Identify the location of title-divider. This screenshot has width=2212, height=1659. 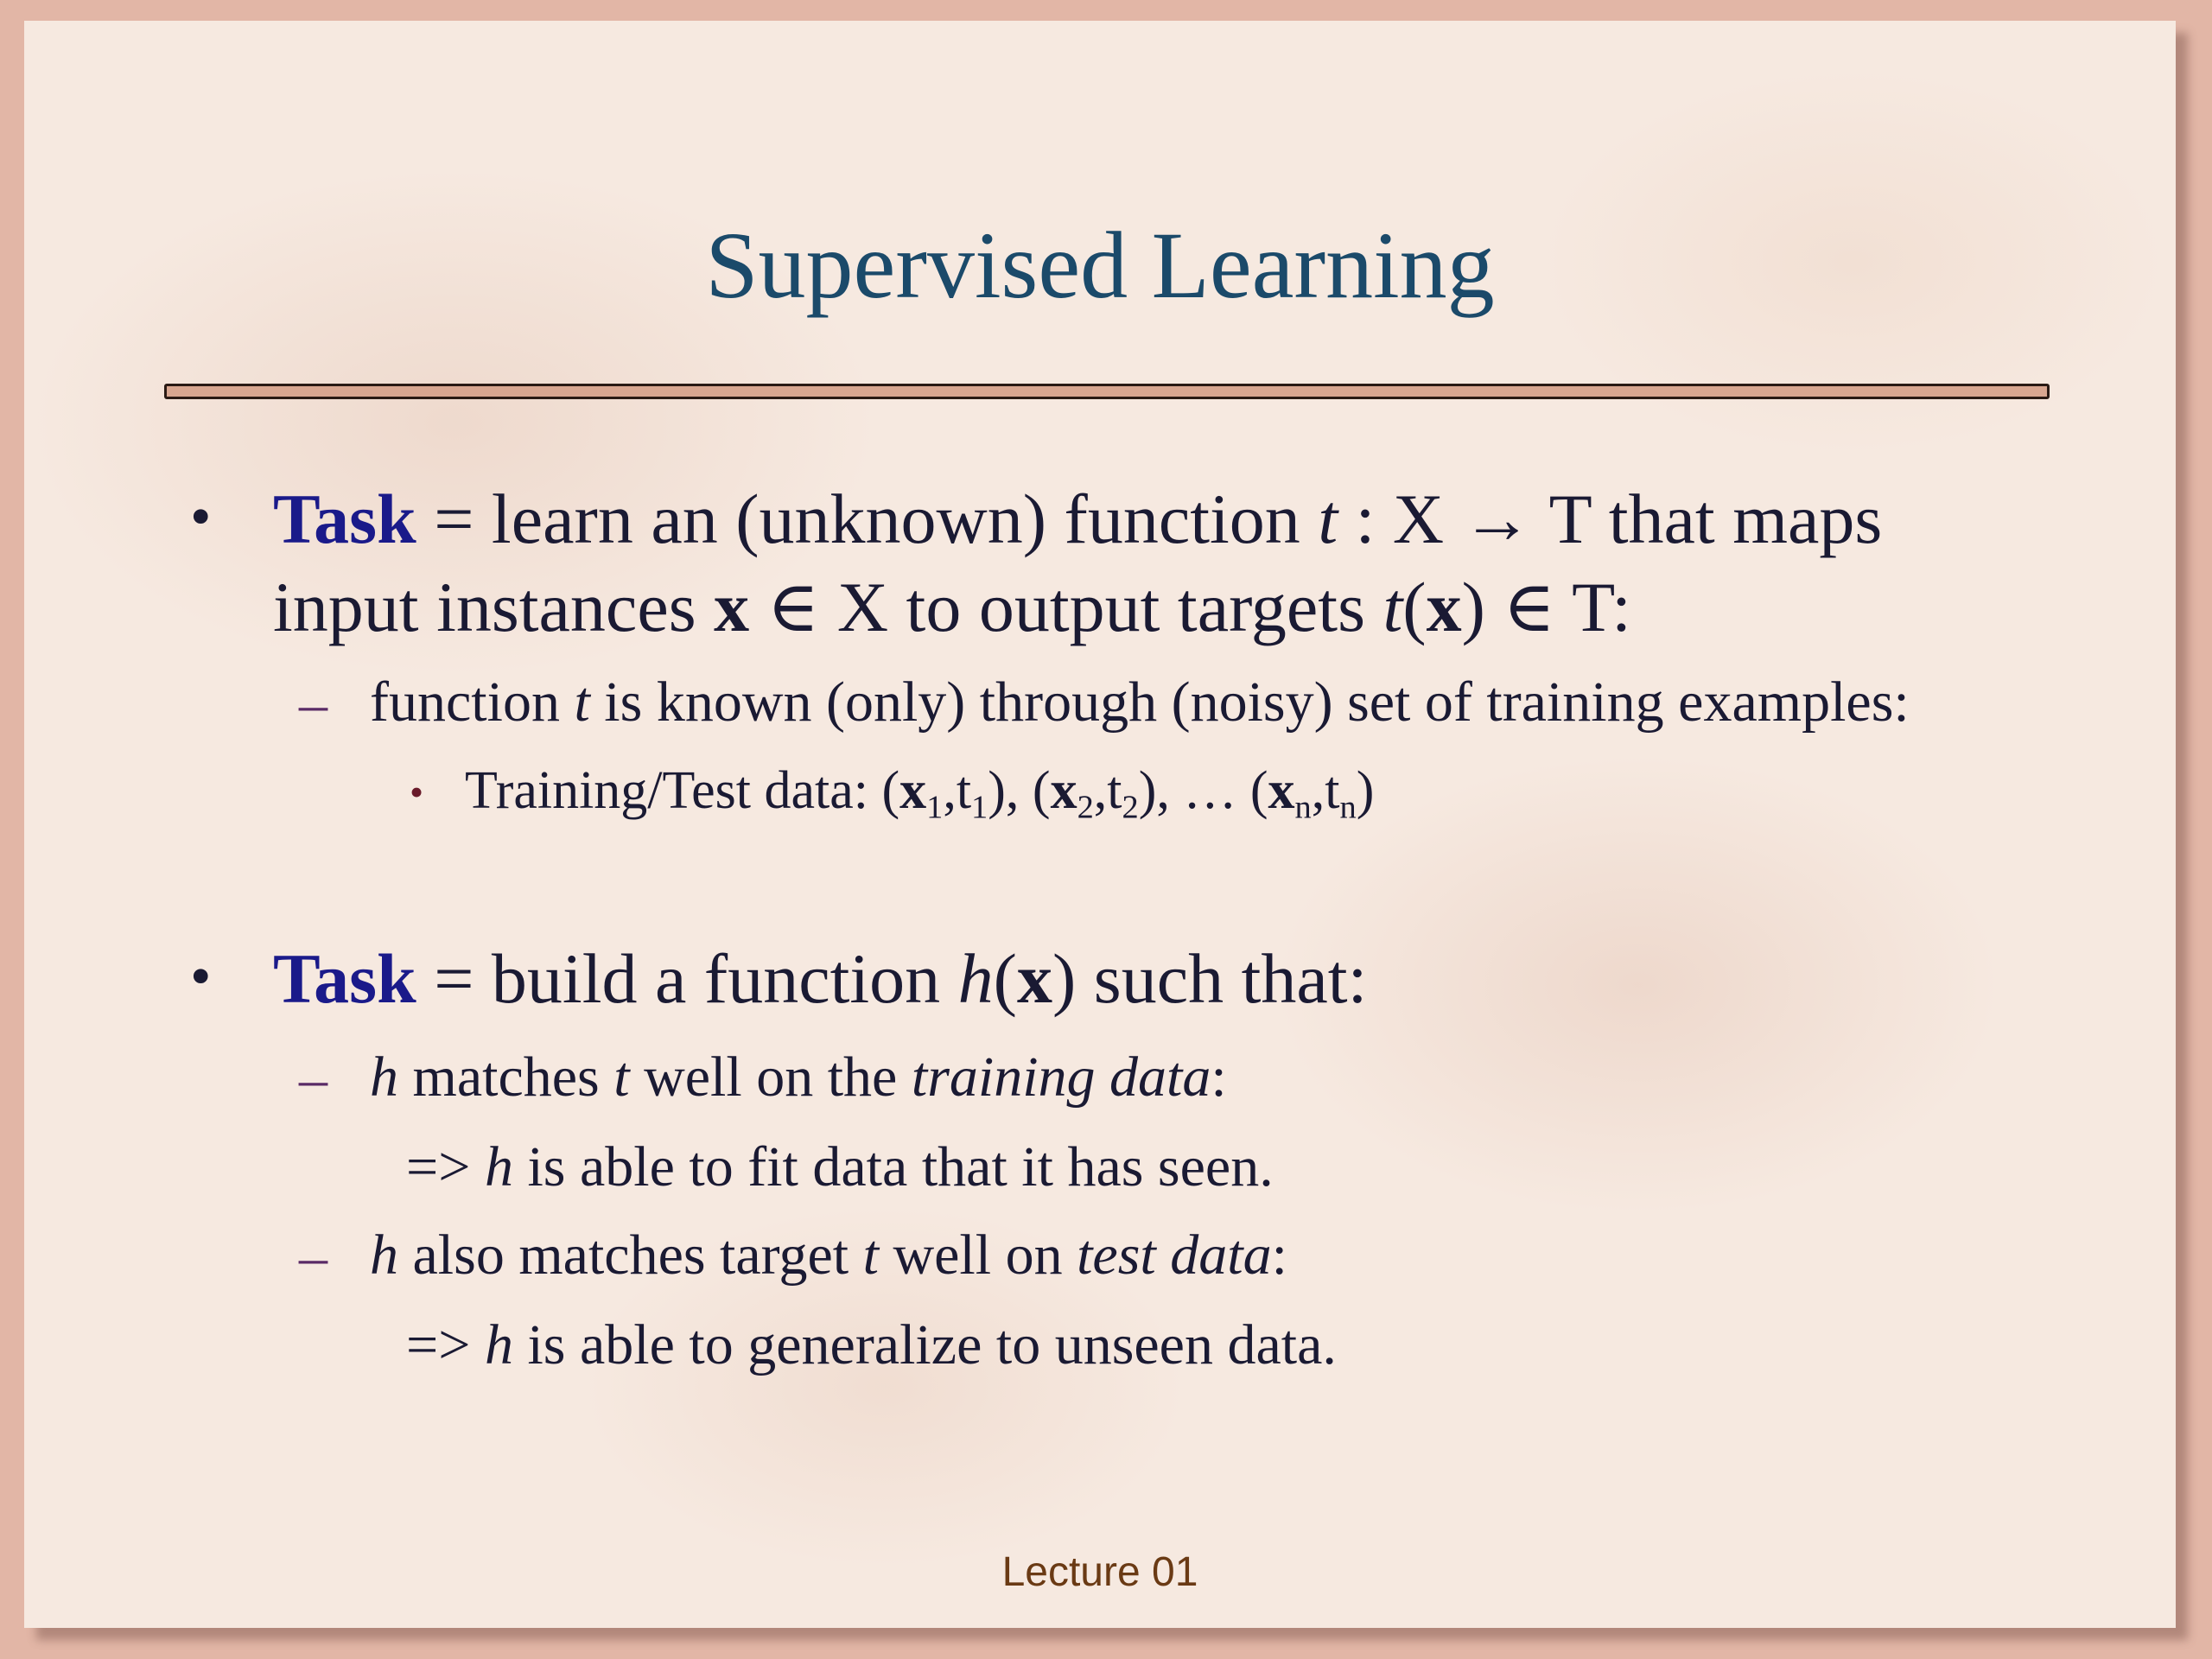
(1107, 391).